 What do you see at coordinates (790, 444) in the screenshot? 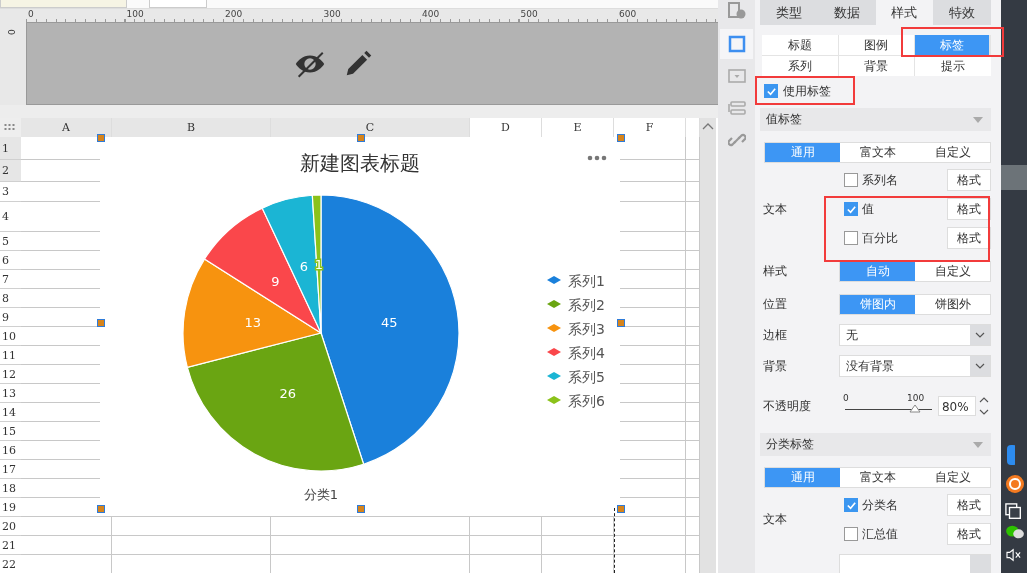
I see `section-title: 分类标签` at bounding box center [790, 444].